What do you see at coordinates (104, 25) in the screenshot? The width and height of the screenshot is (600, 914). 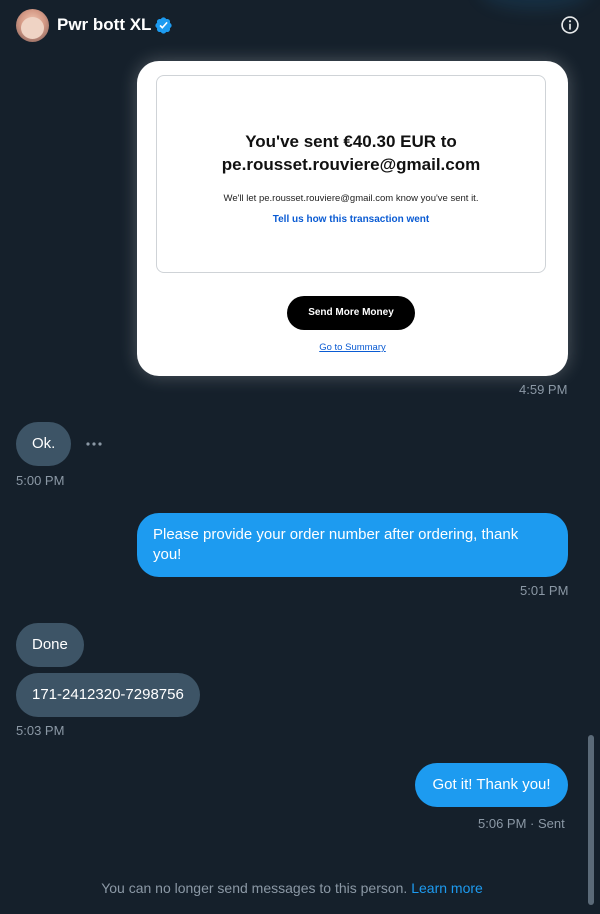 I see `conversation-title: Pwr bott XL` at bounding box center [104, 25].